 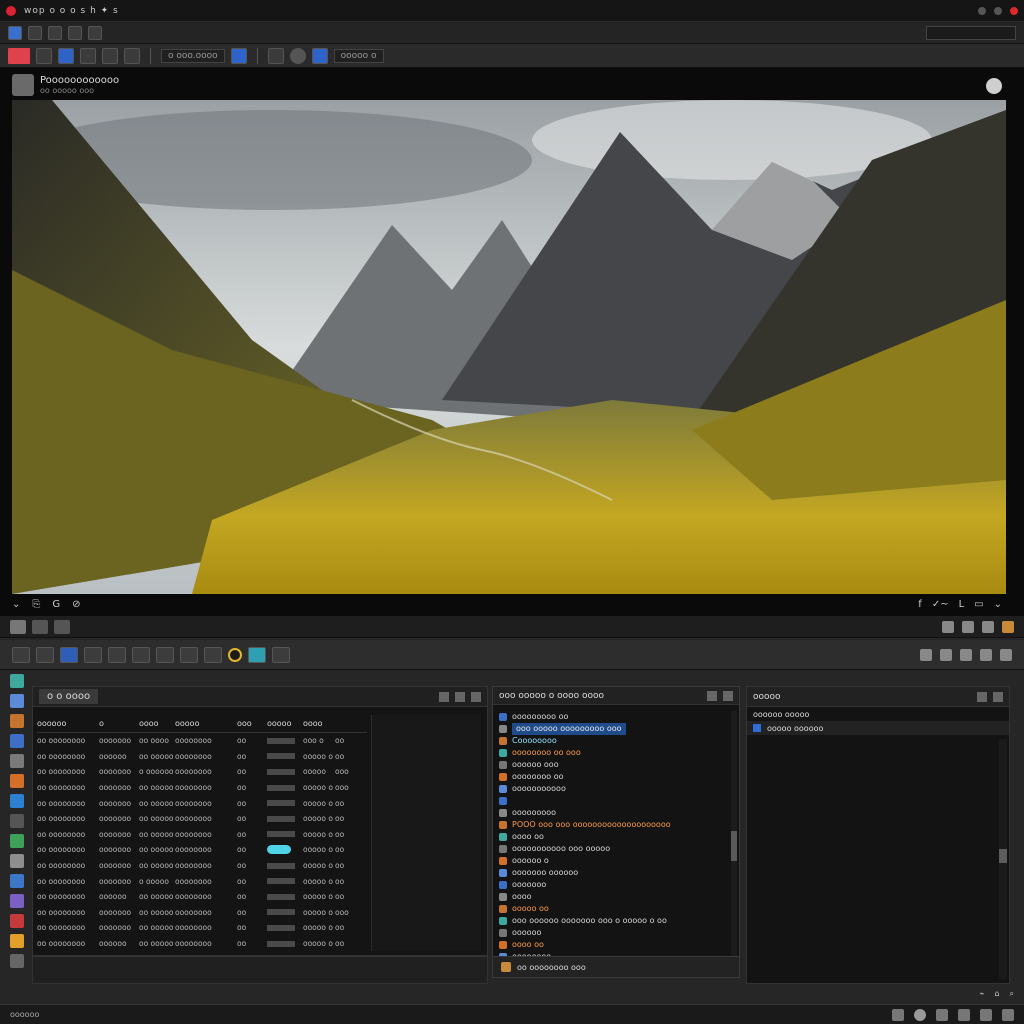 I want to click on console-line: POOO ooo ooo oooooooooooooooooooo, so click(x=612, y=825).